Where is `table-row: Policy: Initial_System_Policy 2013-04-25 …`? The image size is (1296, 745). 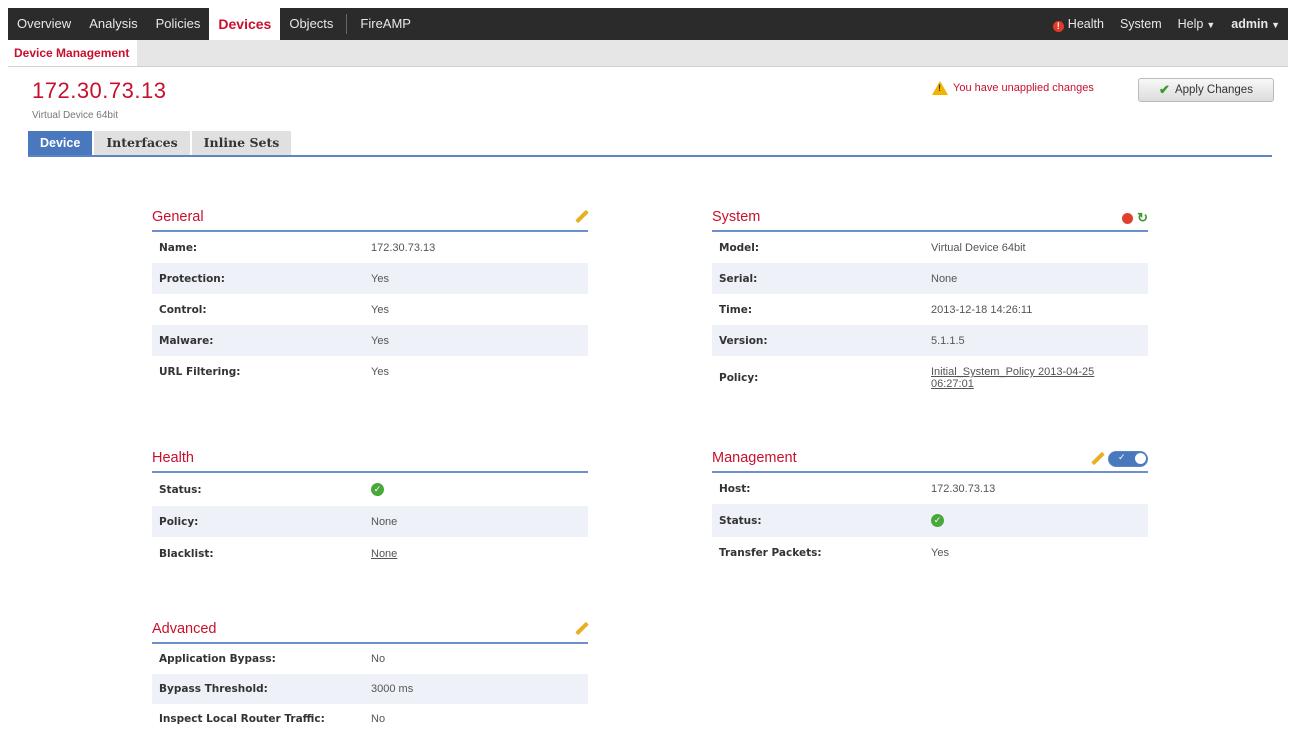
table-row: Policy: Initial_System_Policy 2013-04-25 … is located at coordinates (930, 378).